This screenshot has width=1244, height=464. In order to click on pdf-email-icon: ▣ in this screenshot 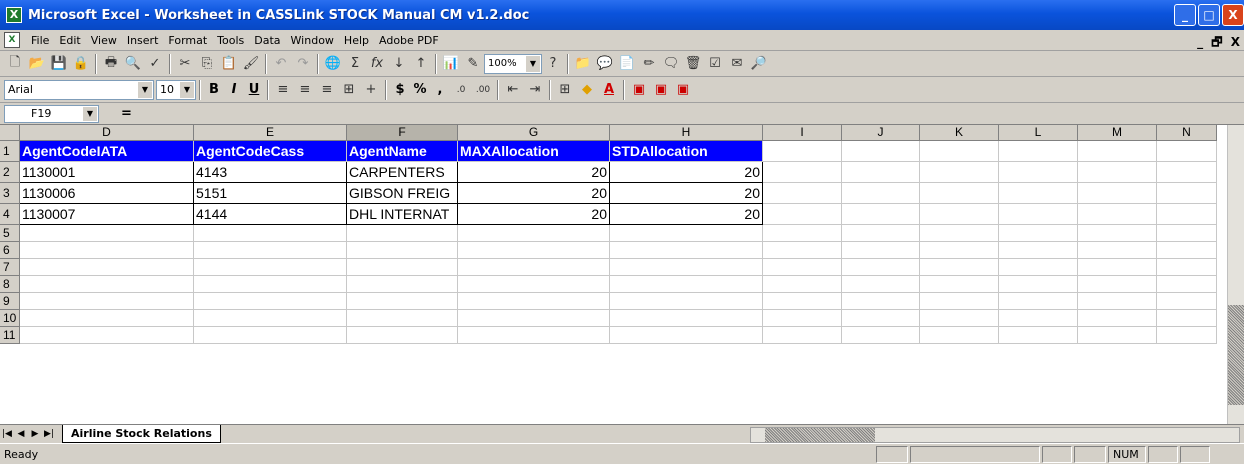, I will do `click(661, 90)`.